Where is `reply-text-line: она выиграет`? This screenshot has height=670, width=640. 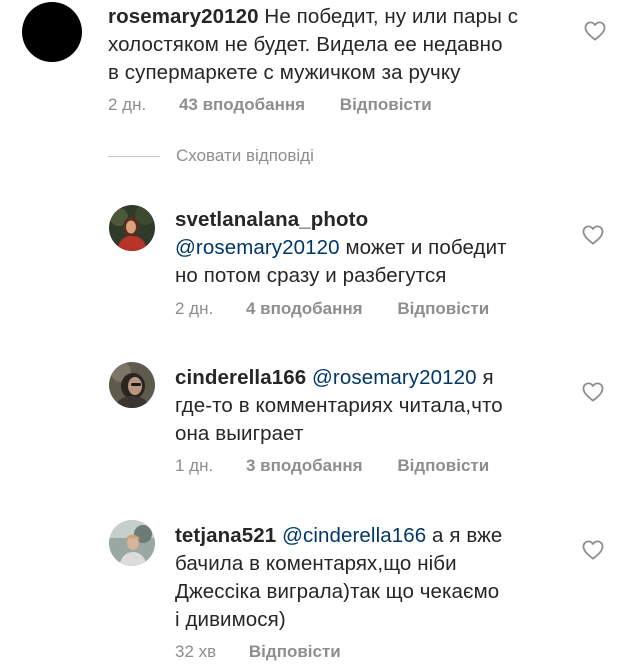
reply-text-line: она выиграет is located at coordinates (239, 433).